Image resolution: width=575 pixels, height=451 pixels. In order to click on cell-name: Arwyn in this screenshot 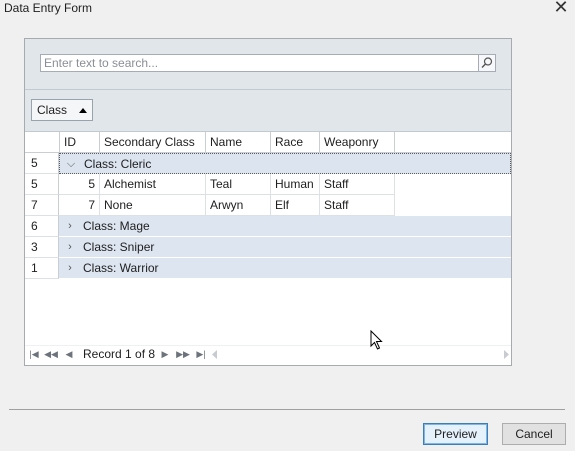, I will do `click(238, 205)`.